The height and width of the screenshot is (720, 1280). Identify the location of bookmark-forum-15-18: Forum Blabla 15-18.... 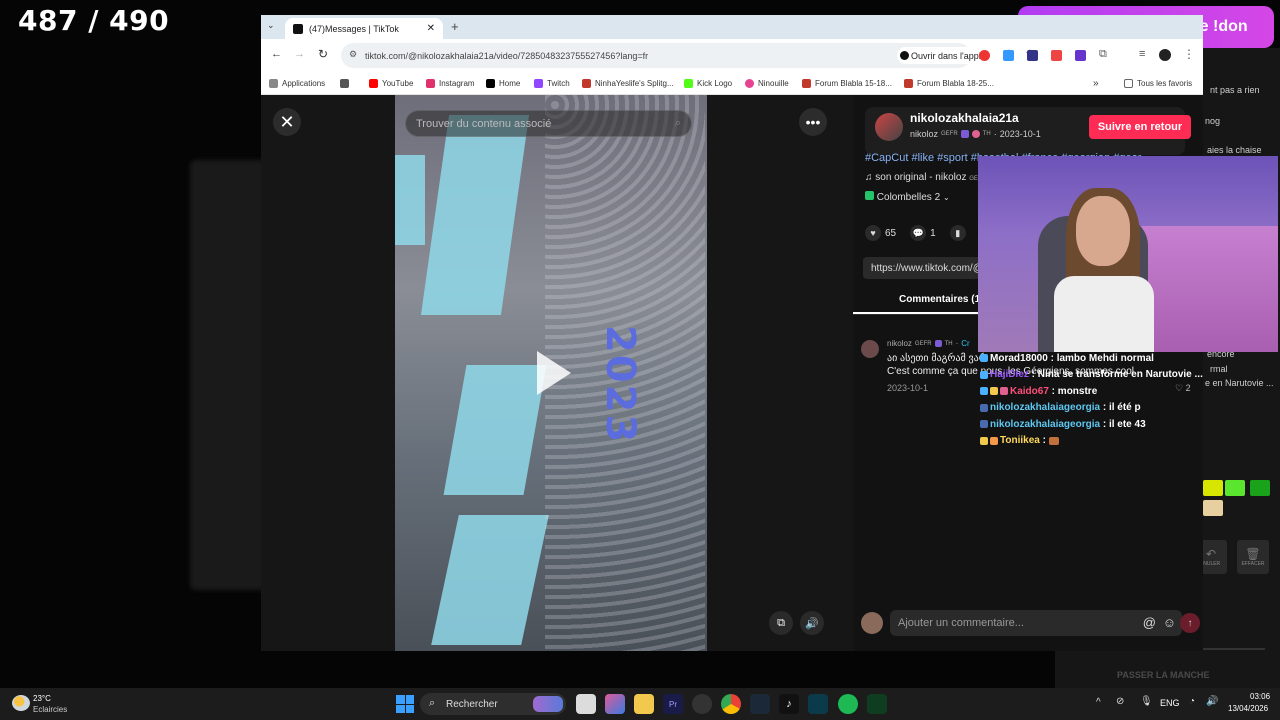
(847, 83).